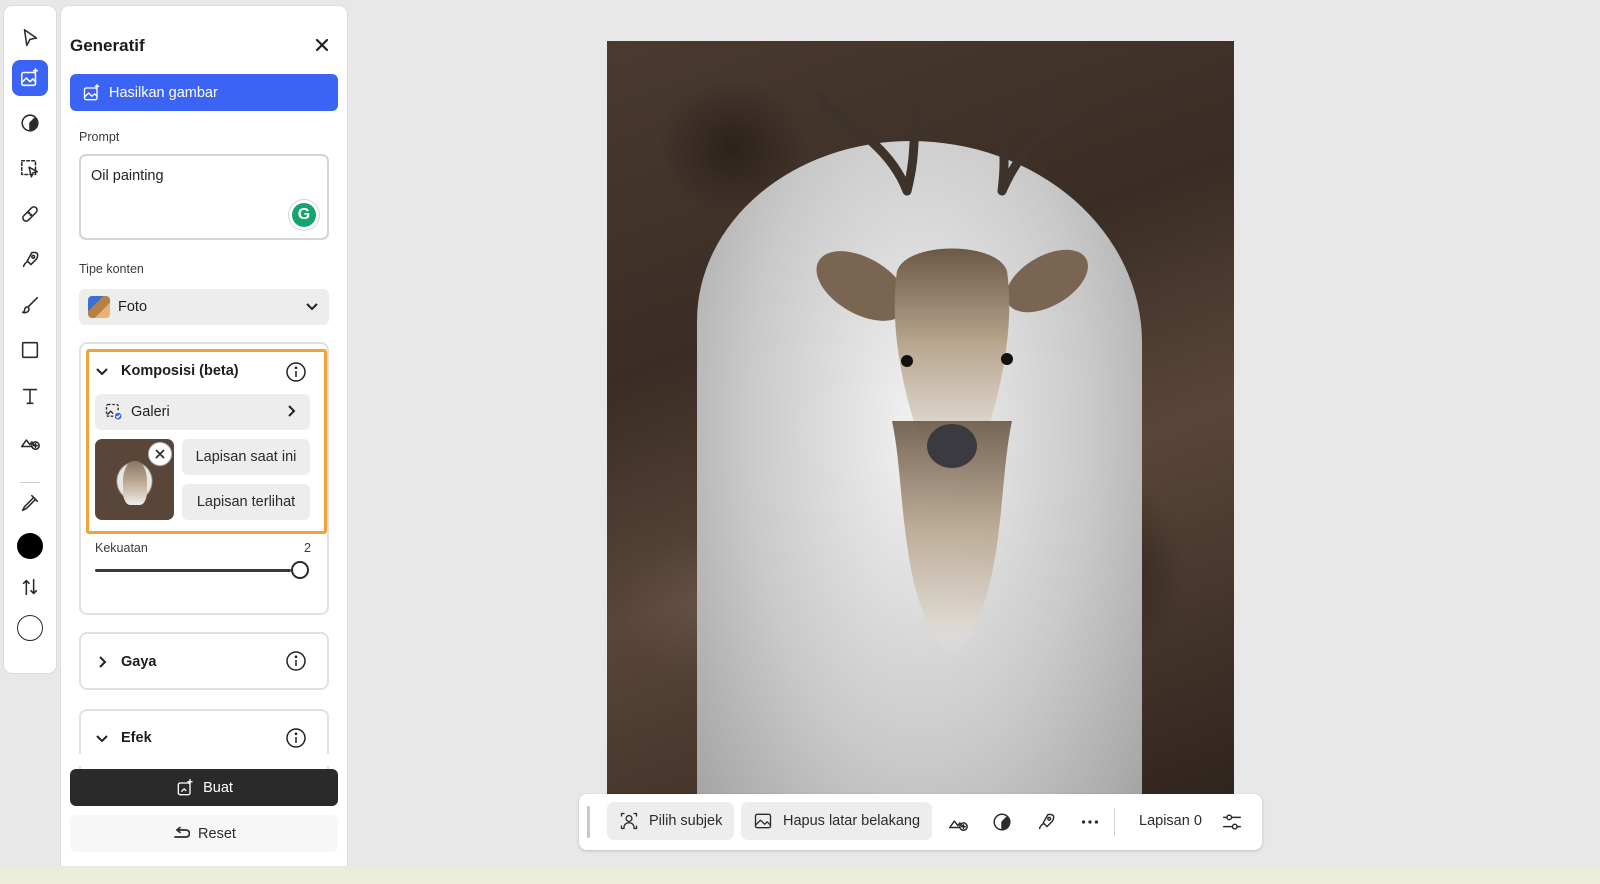 This screenshot has height=884, width=1600. Describe the element at coordinates (852, 821) in the screenshot. I see `remove-background-label: Hapus latar belakang` at that location.